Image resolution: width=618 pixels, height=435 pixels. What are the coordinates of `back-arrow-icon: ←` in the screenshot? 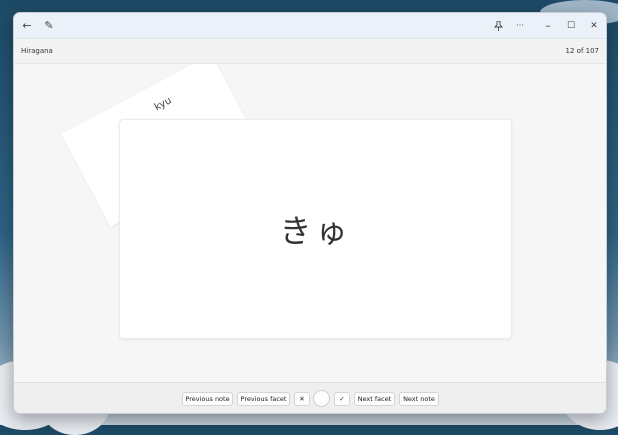 It's located at (27, 25).